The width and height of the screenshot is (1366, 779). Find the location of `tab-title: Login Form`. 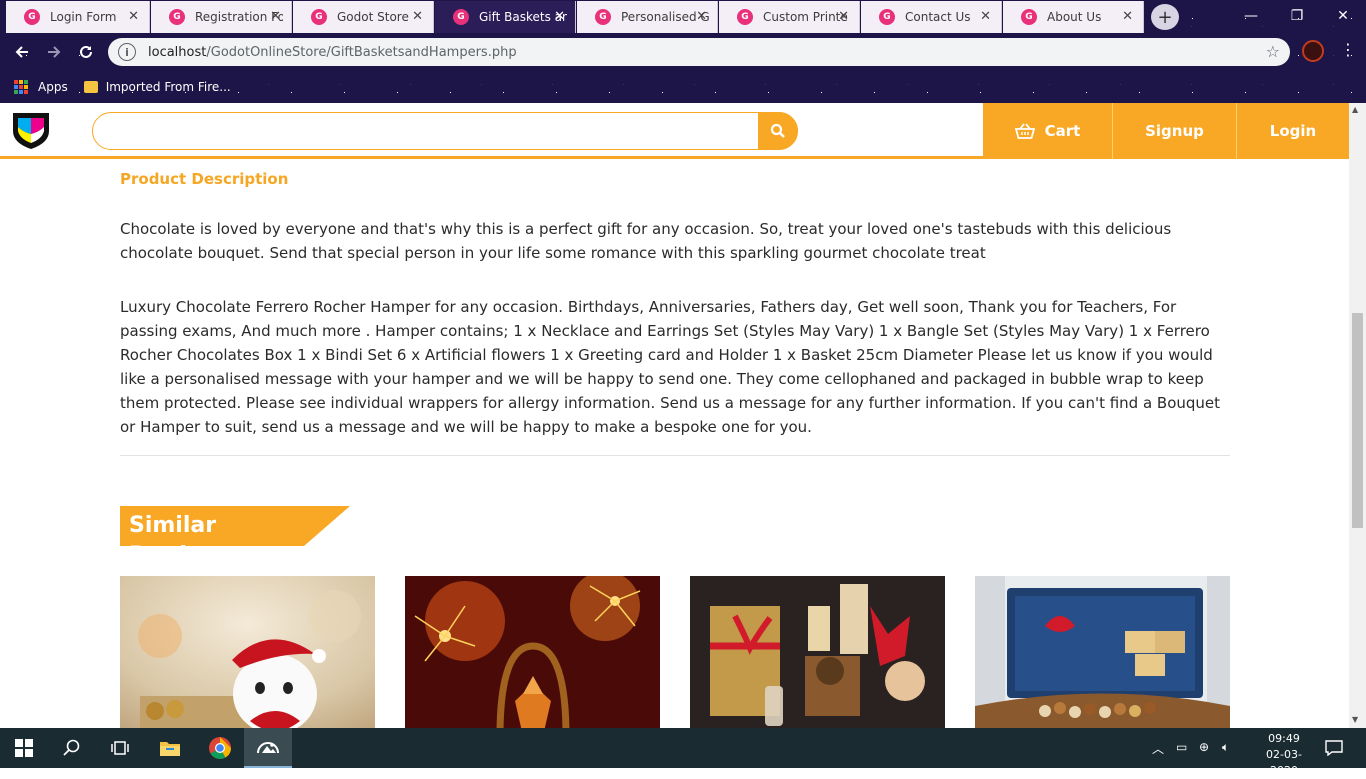

tab-title: Login Form is located at coordinates (83, 17).